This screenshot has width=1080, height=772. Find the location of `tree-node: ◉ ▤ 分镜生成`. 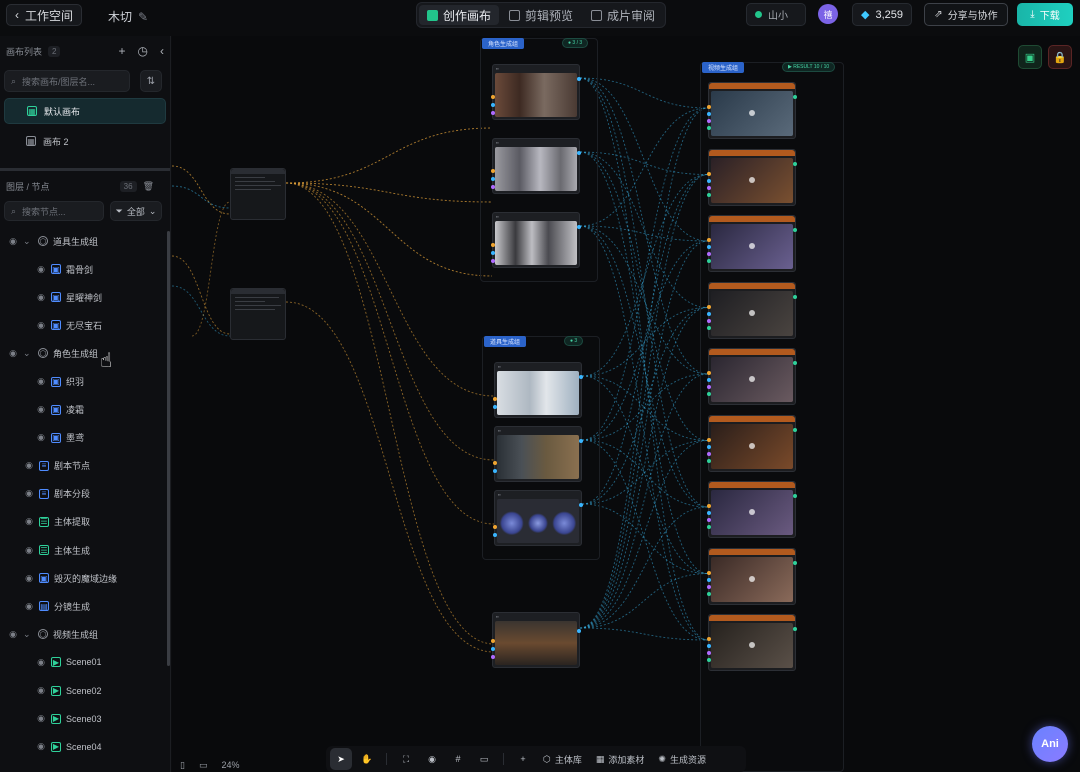

tree-node: ◉ ▤ 分镜生成 is located at coordinates (85, 606).